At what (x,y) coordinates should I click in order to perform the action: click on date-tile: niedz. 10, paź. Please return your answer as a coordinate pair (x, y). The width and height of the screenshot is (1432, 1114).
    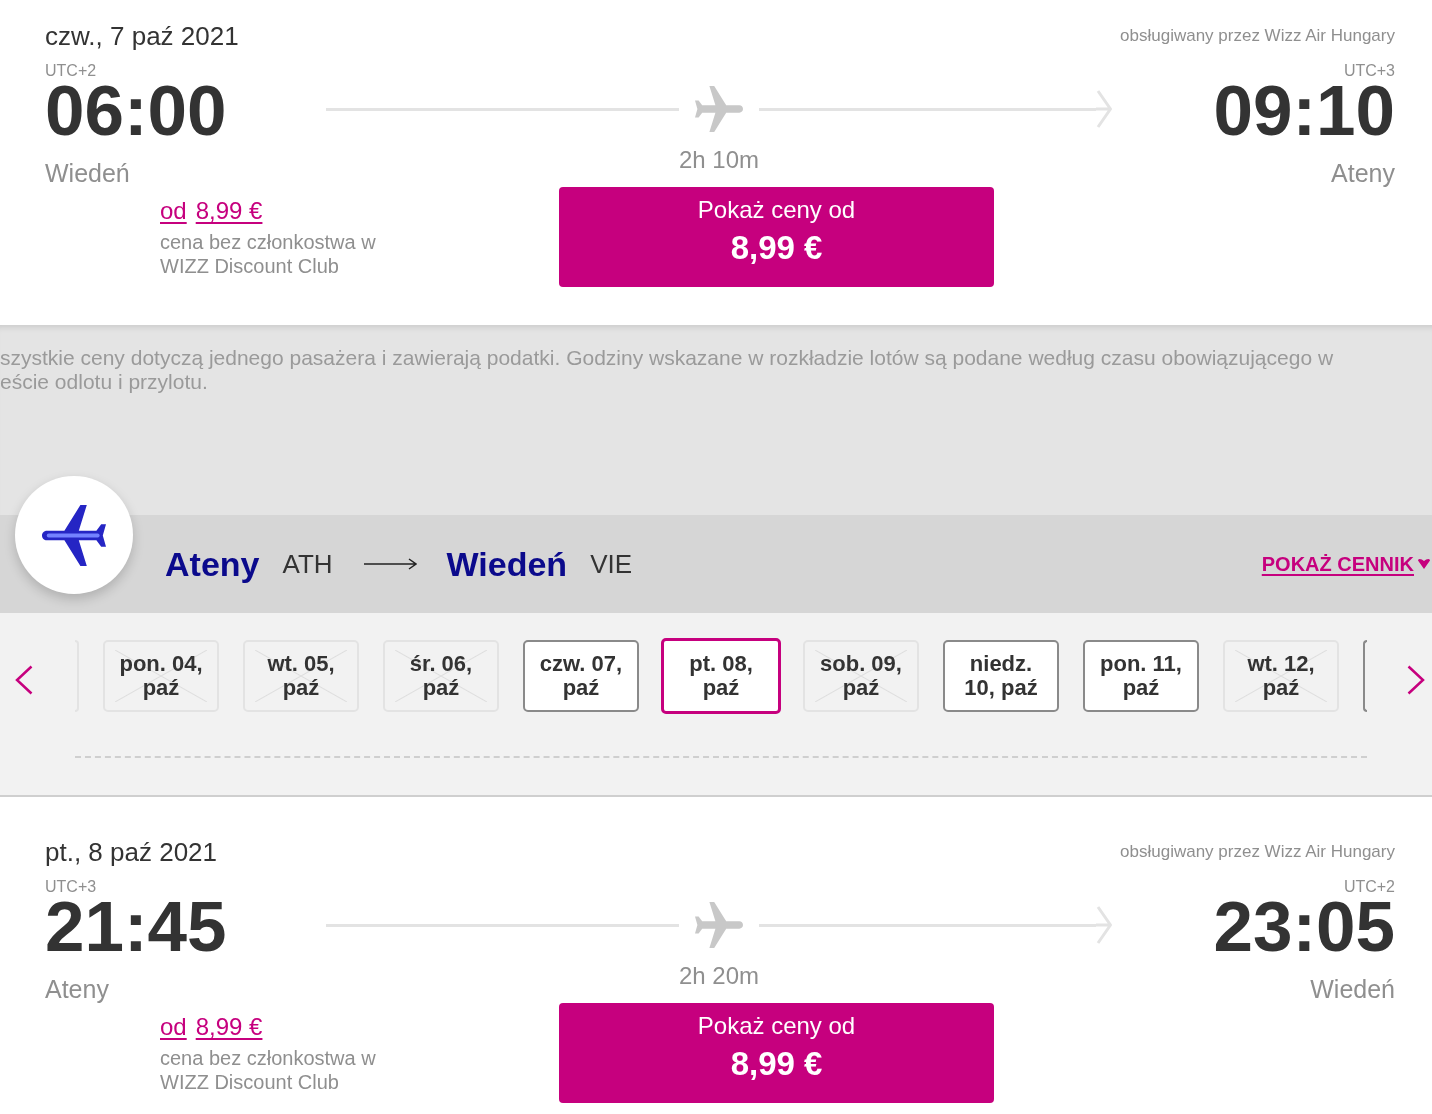
    Looking at the image, I should click on (1001, 676).